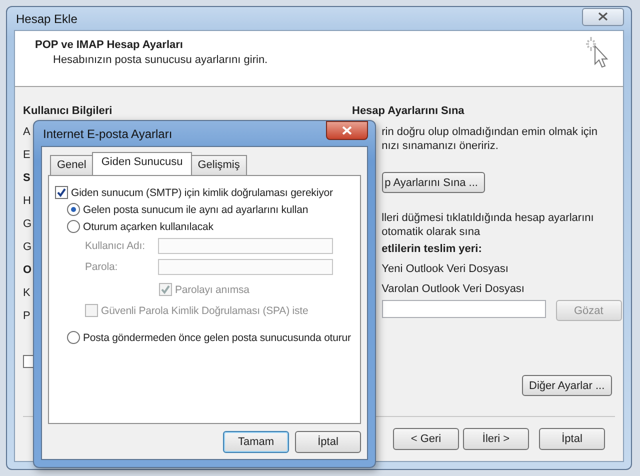 The width and height of the screenshot is (640, 476). I want to click on radio-label: Gelen posta sunucum ile aynı ad ayarlarını kullan, so click(195, 210).